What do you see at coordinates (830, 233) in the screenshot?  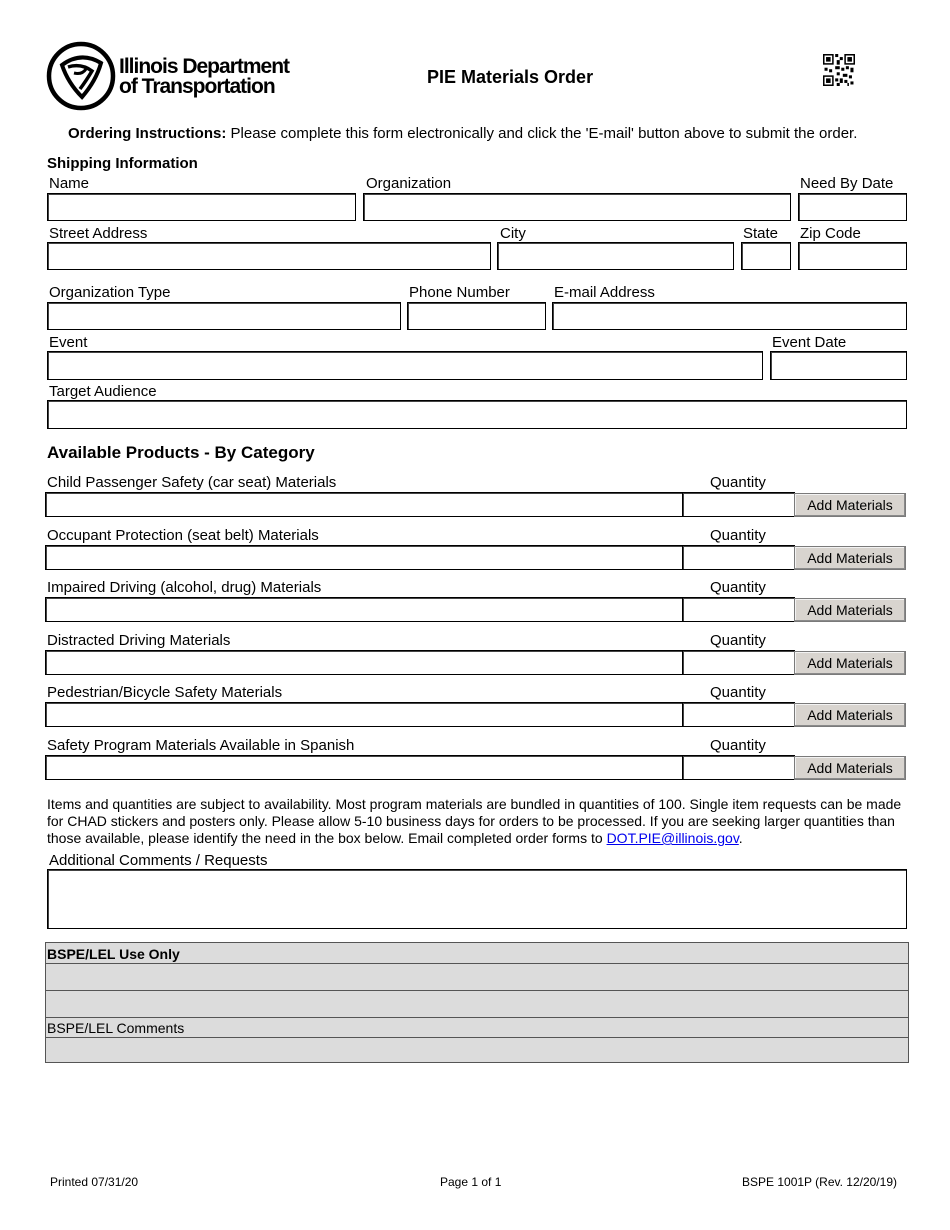 I see `zip-code-label: Zip Code` at bounding box center [830, 233].